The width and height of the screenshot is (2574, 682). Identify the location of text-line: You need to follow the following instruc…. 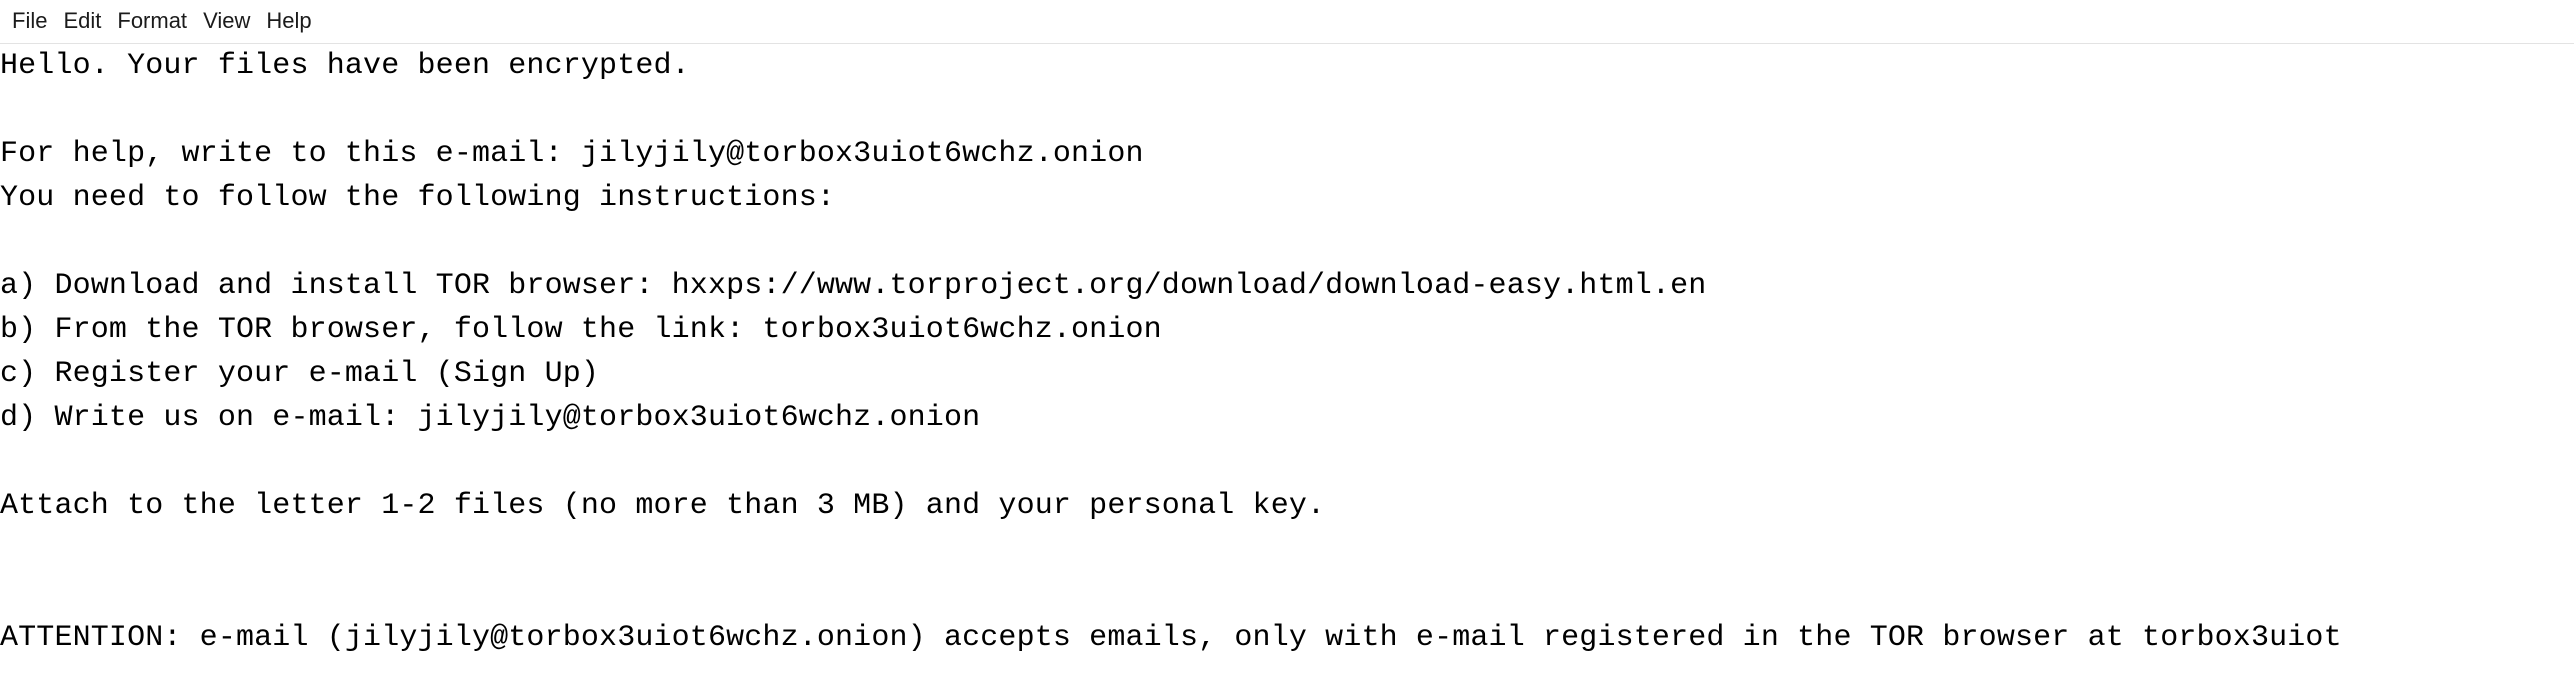
(418, 198).